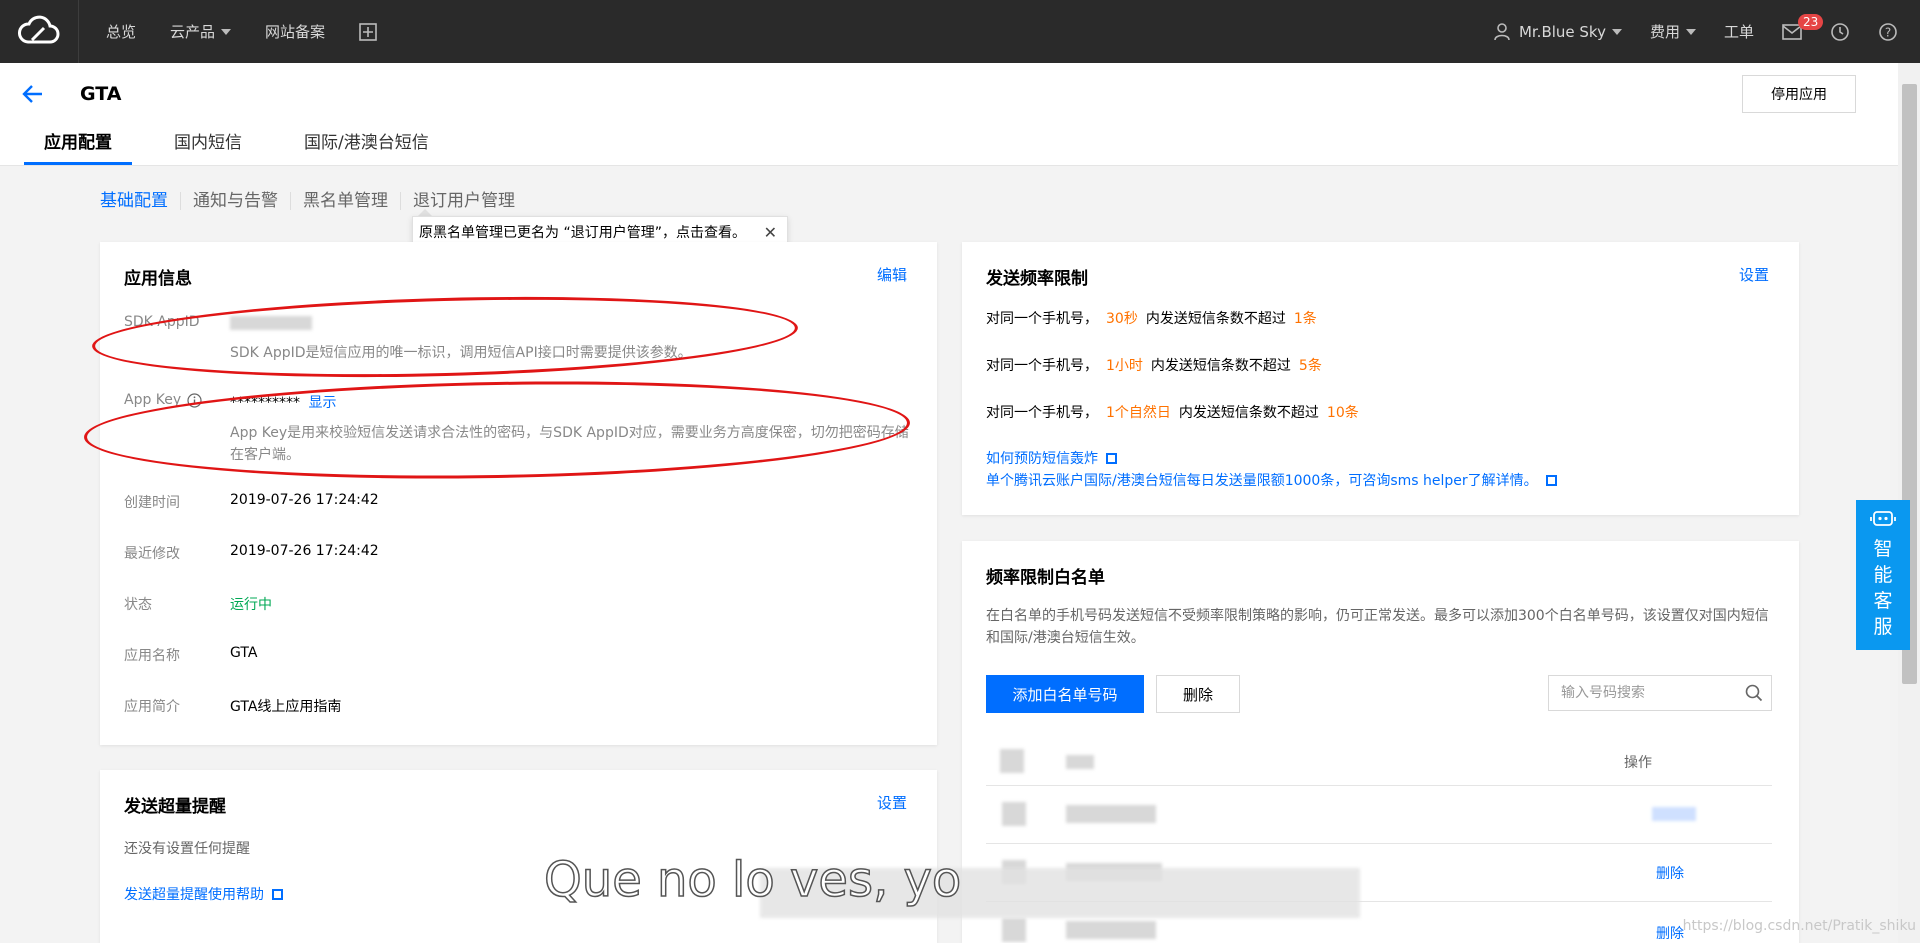 Image resolution: width=1920 pixels, height=943 pixels. What do you see at coordinates (1502, 31) in the screenshot?
I see `user-icon` at bounding box center [1502, 31].